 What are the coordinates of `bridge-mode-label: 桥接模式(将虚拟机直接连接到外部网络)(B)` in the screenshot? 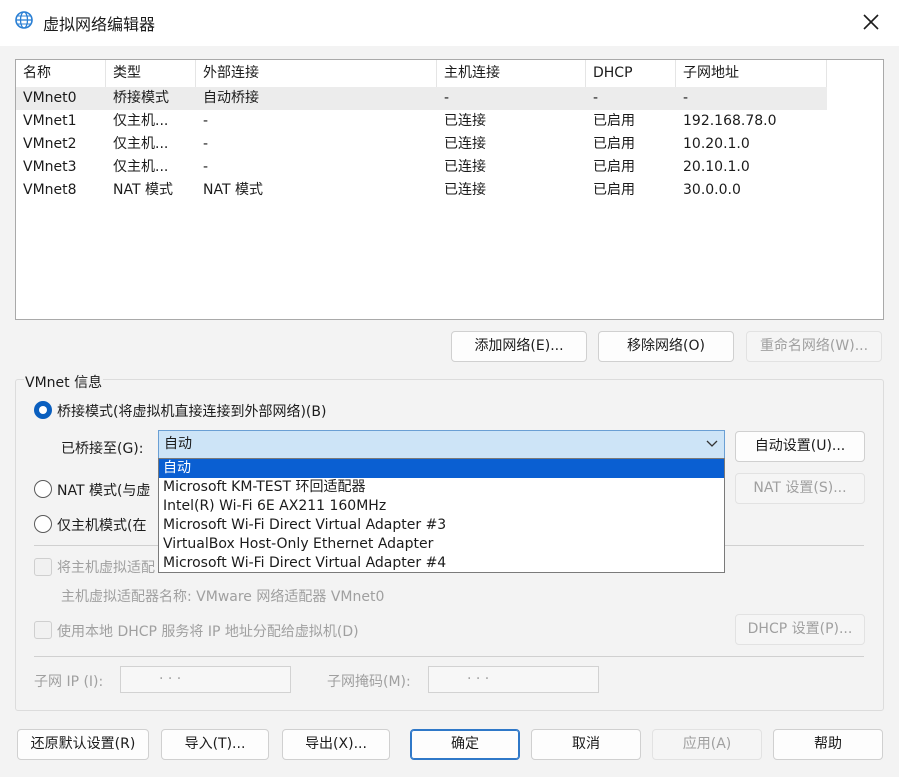 It's located at (191, 411).